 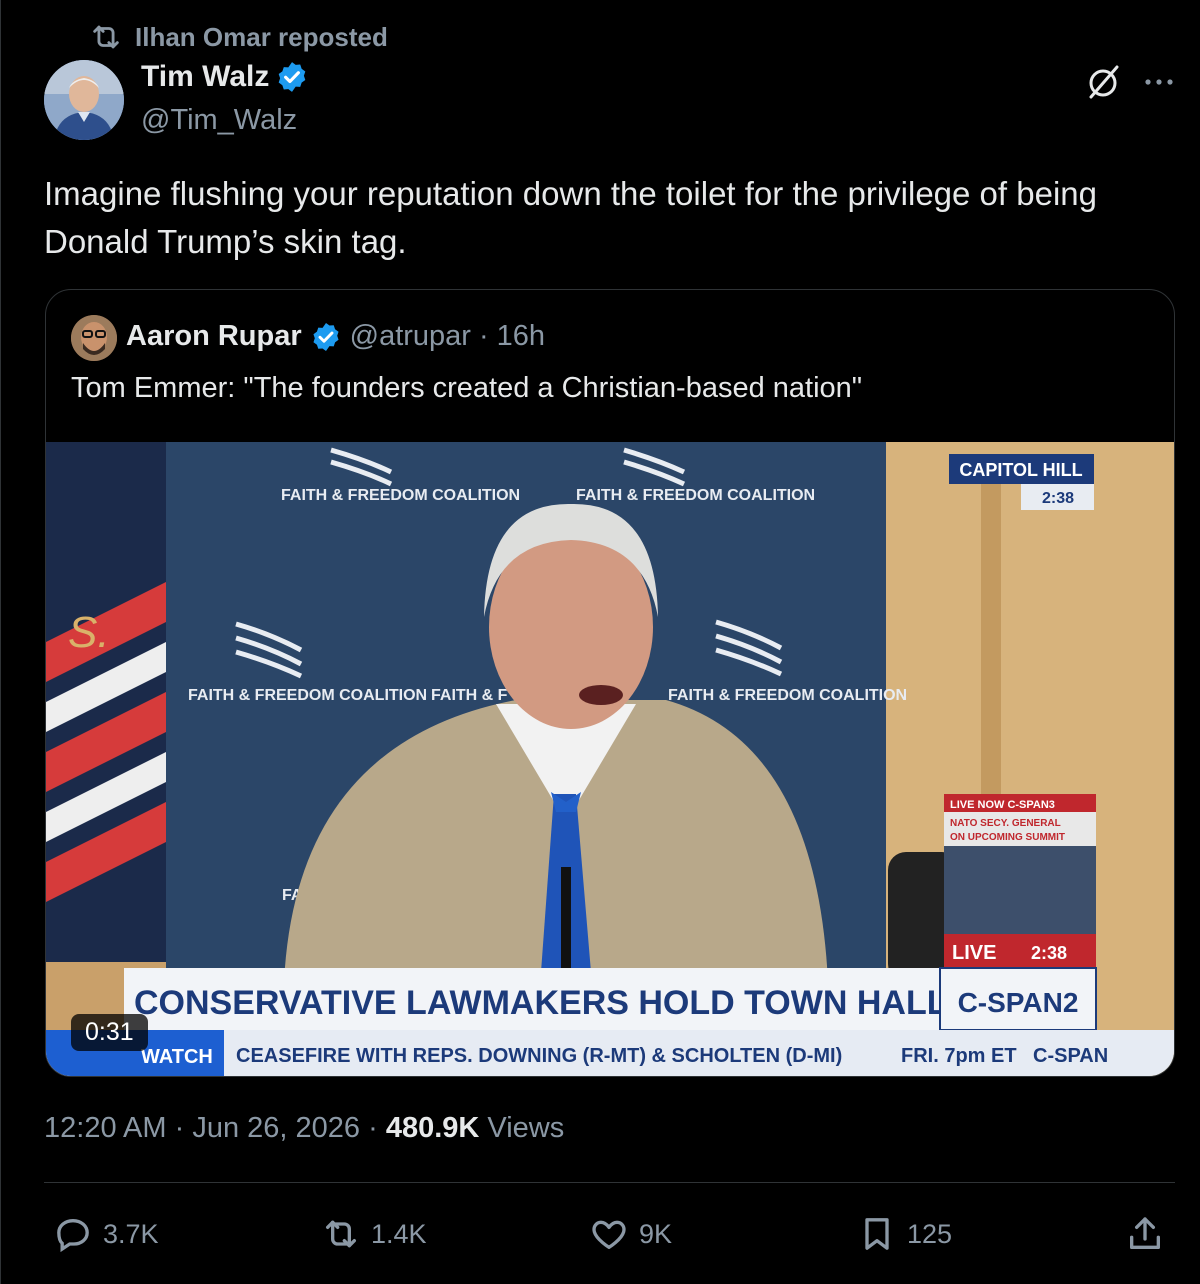 I want to click on backdrop-text-4: FAITH & F, so click(x=469, y=695).